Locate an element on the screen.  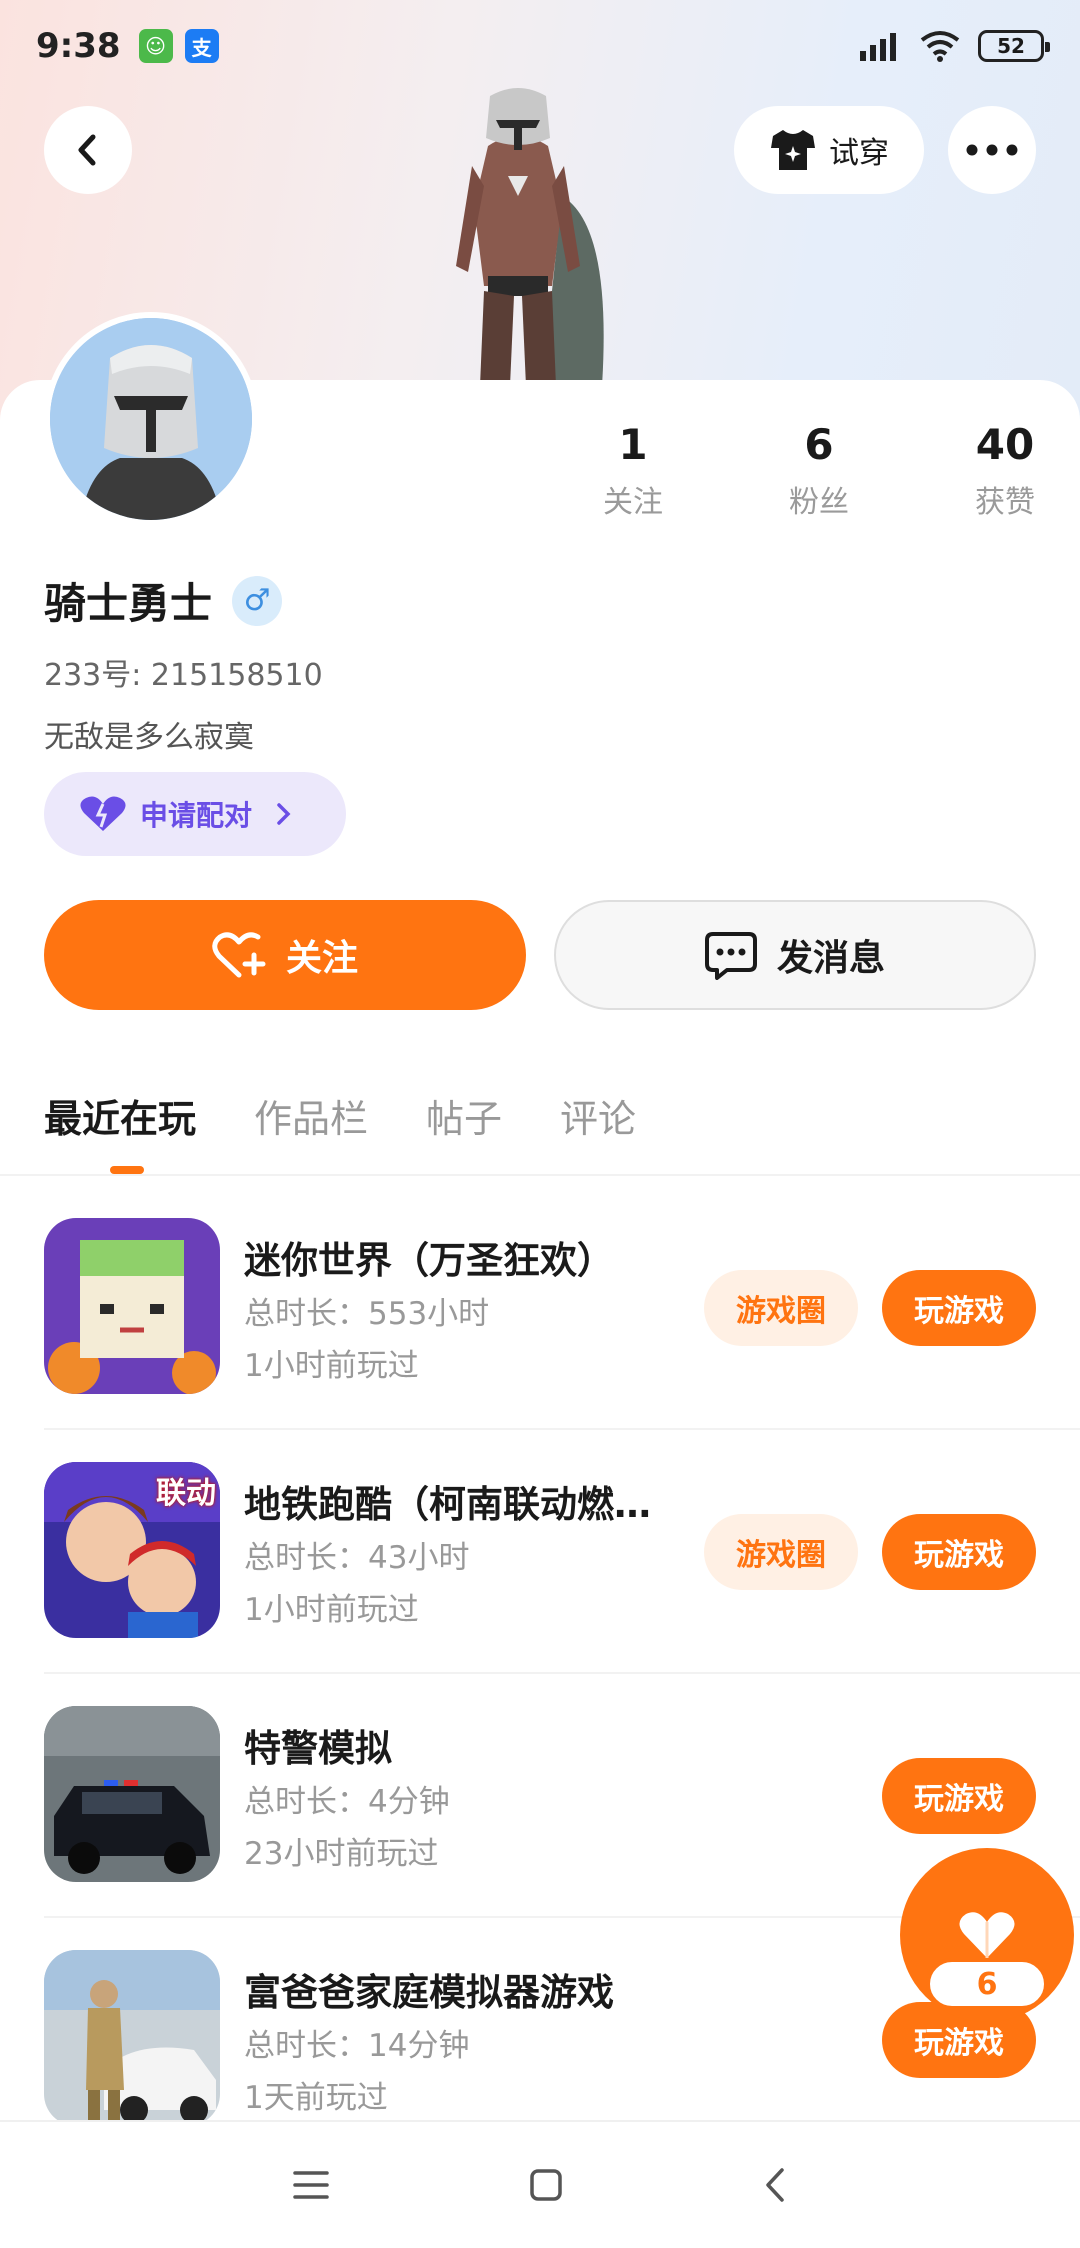
stat-number: 6 is located at coordinates (819, 444).